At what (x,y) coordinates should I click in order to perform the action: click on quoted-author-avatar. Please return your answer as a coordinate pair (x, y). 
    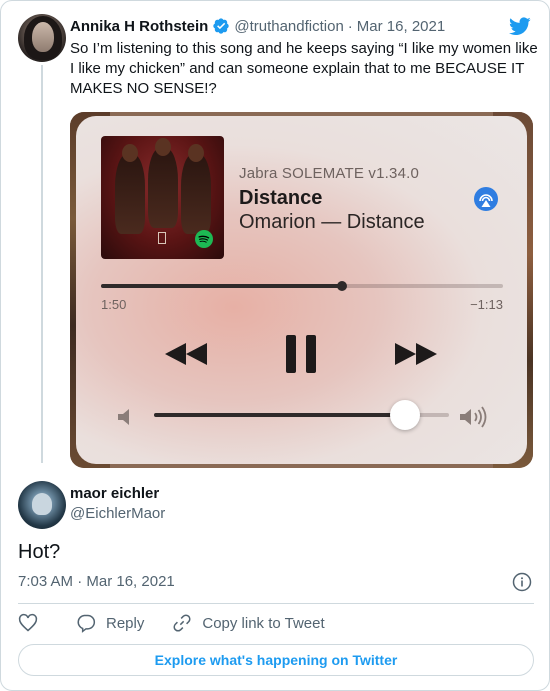
    Looking at the image, I should click on (42, 38).